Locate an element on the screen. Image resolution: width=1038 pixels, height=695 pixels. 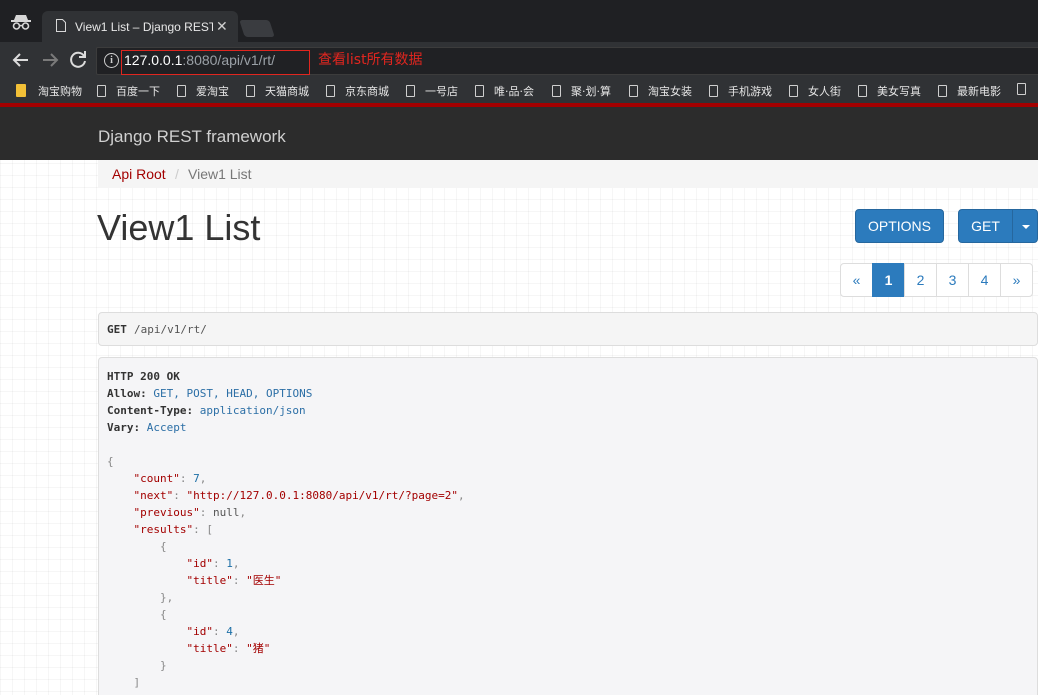
bookmark-item: 一号店 is located at coordinates (432, 91).